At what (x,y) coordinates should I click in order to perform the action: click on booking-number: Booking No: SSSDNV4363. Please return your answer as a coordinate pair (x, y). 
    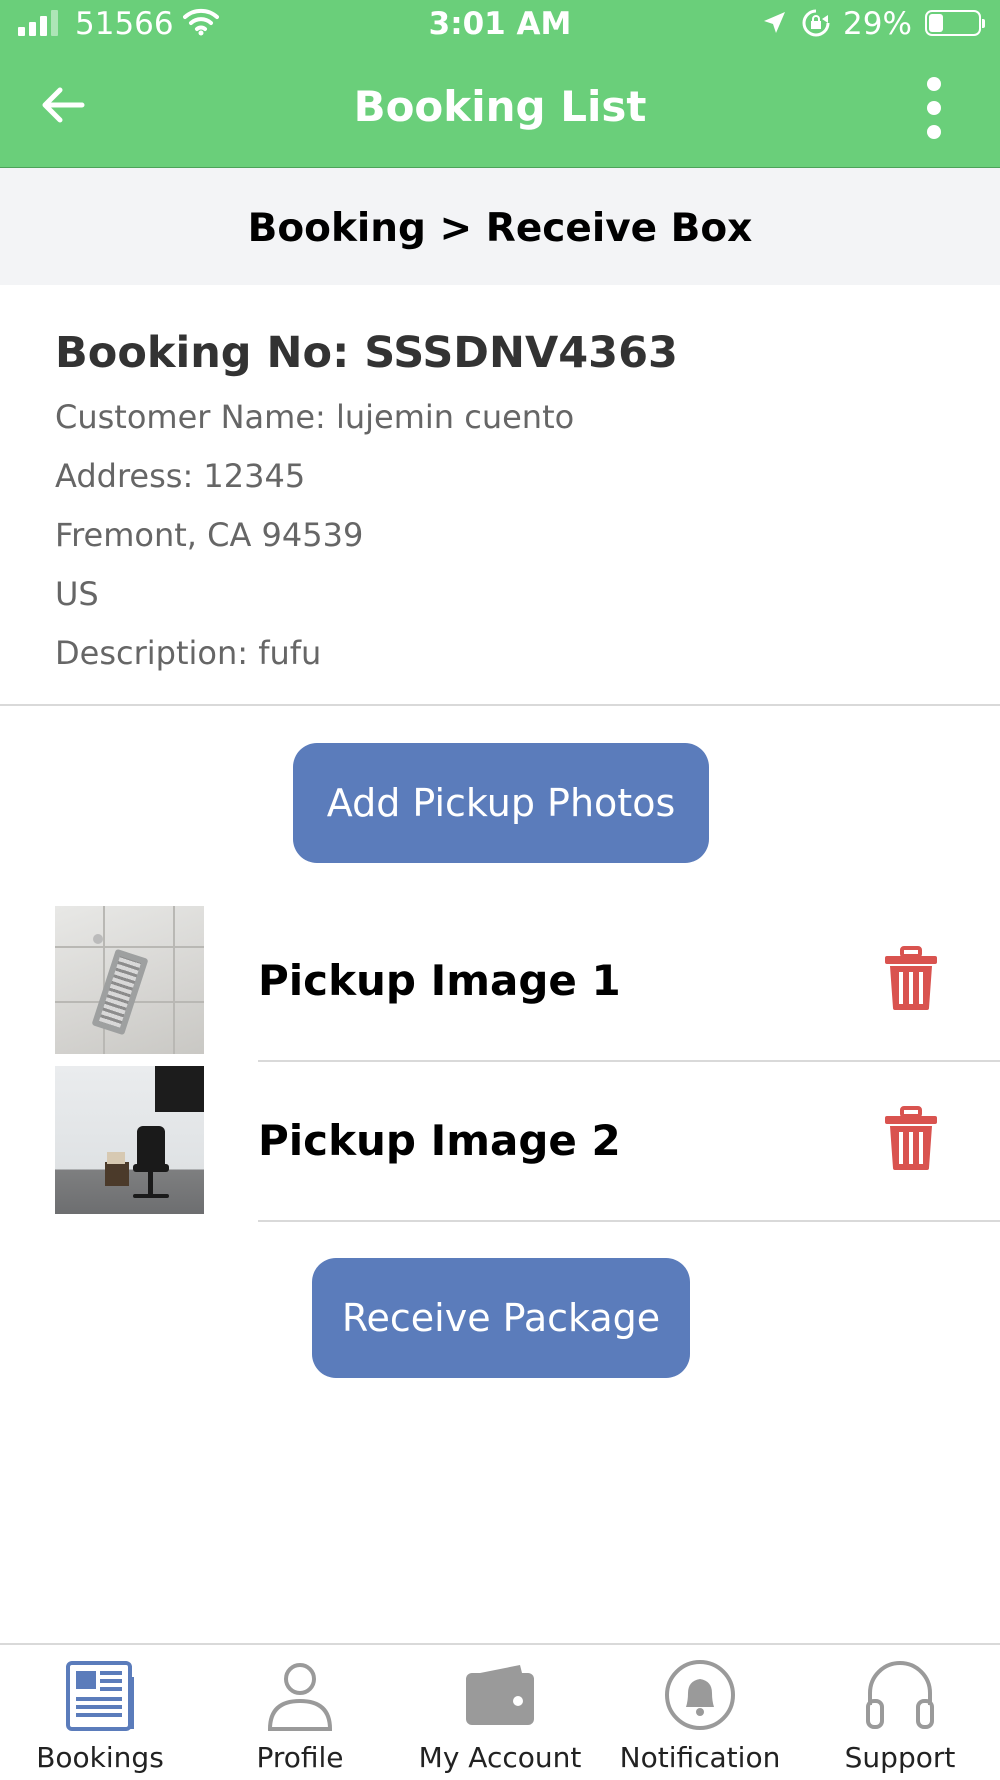
    Looking at the image, I should click on (366, 353).